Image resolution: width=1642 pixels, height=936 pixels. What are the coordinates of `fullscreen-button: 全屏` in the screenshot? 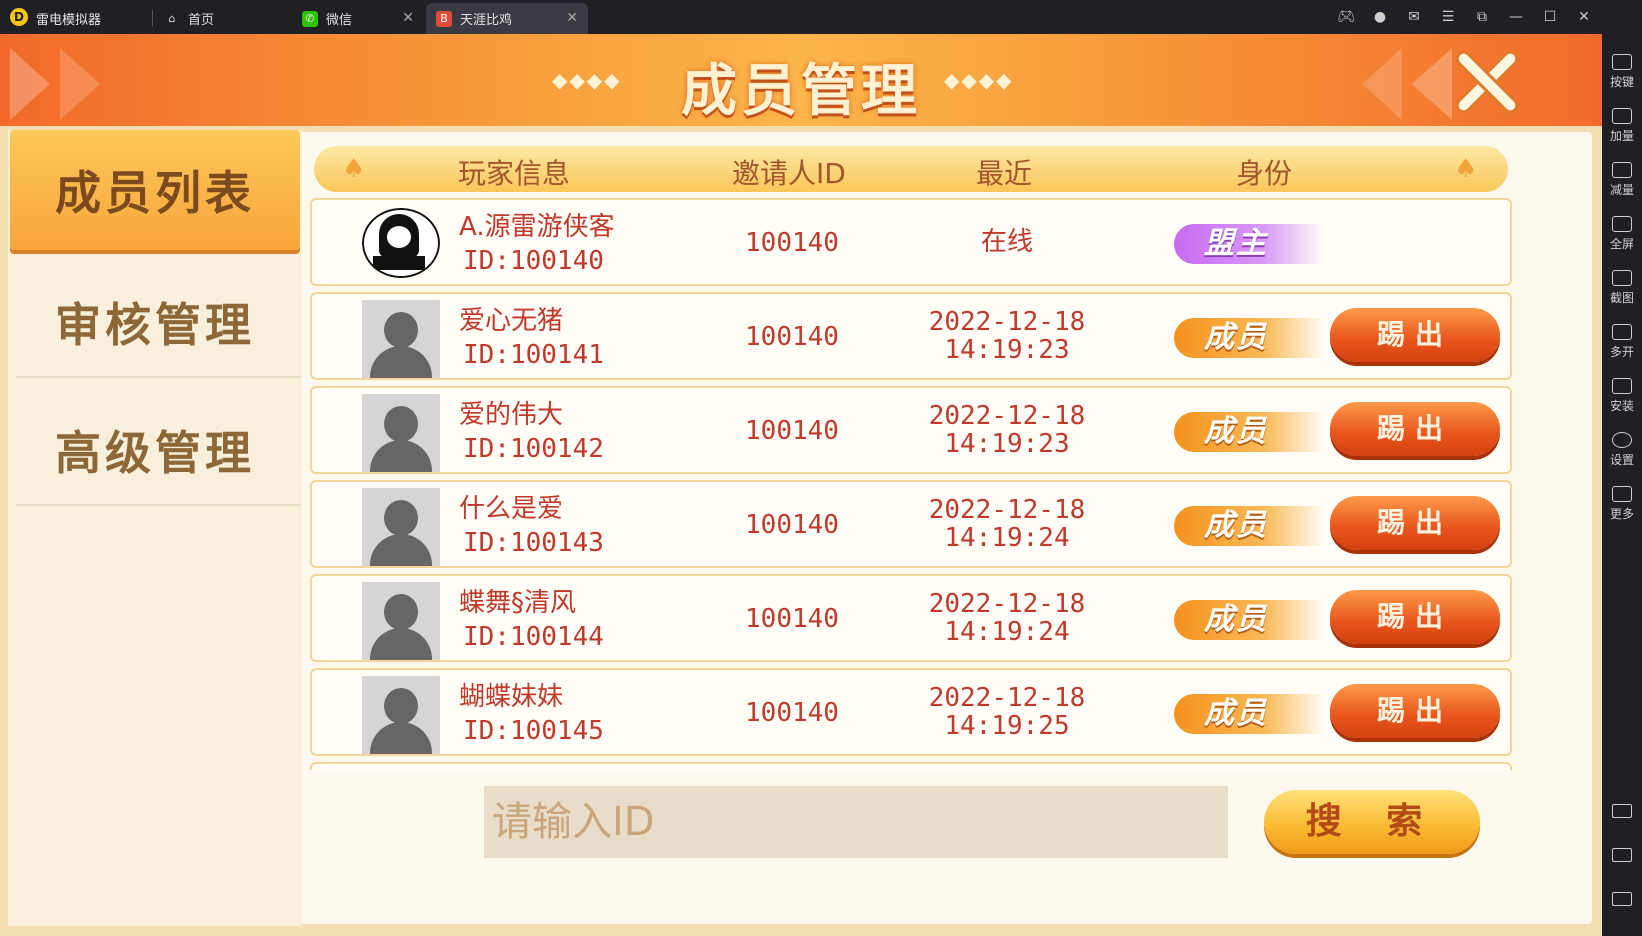 It's located at (1622, 234).